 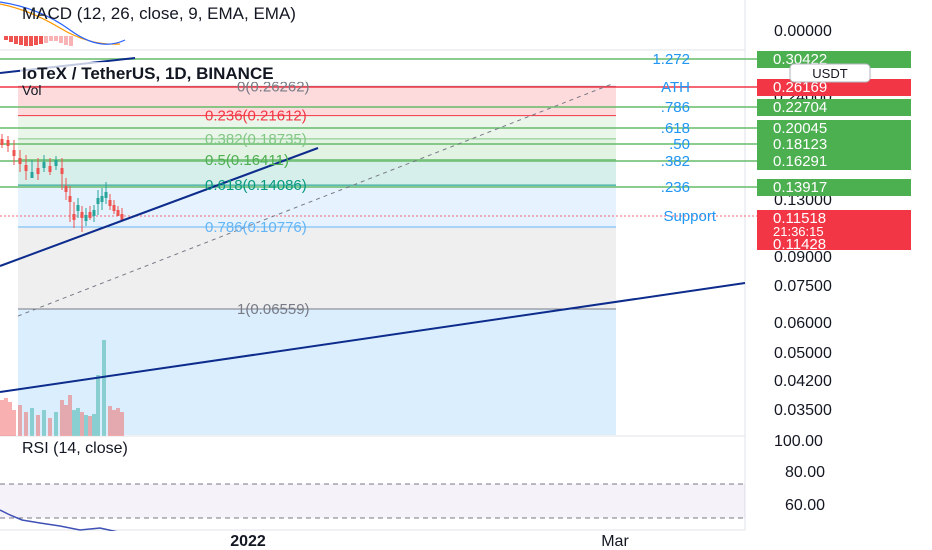 What do you see at coordinates (834, 231) in the screenshot?
I see `current-price-box: 0.11518 21:36:15 0.11428` at bounding box center [834, 231].